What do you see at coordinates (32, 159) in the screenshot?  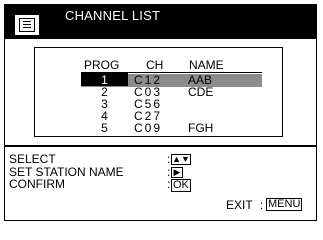 I see `select-label: SELECT` at bounding box center [32, 159].